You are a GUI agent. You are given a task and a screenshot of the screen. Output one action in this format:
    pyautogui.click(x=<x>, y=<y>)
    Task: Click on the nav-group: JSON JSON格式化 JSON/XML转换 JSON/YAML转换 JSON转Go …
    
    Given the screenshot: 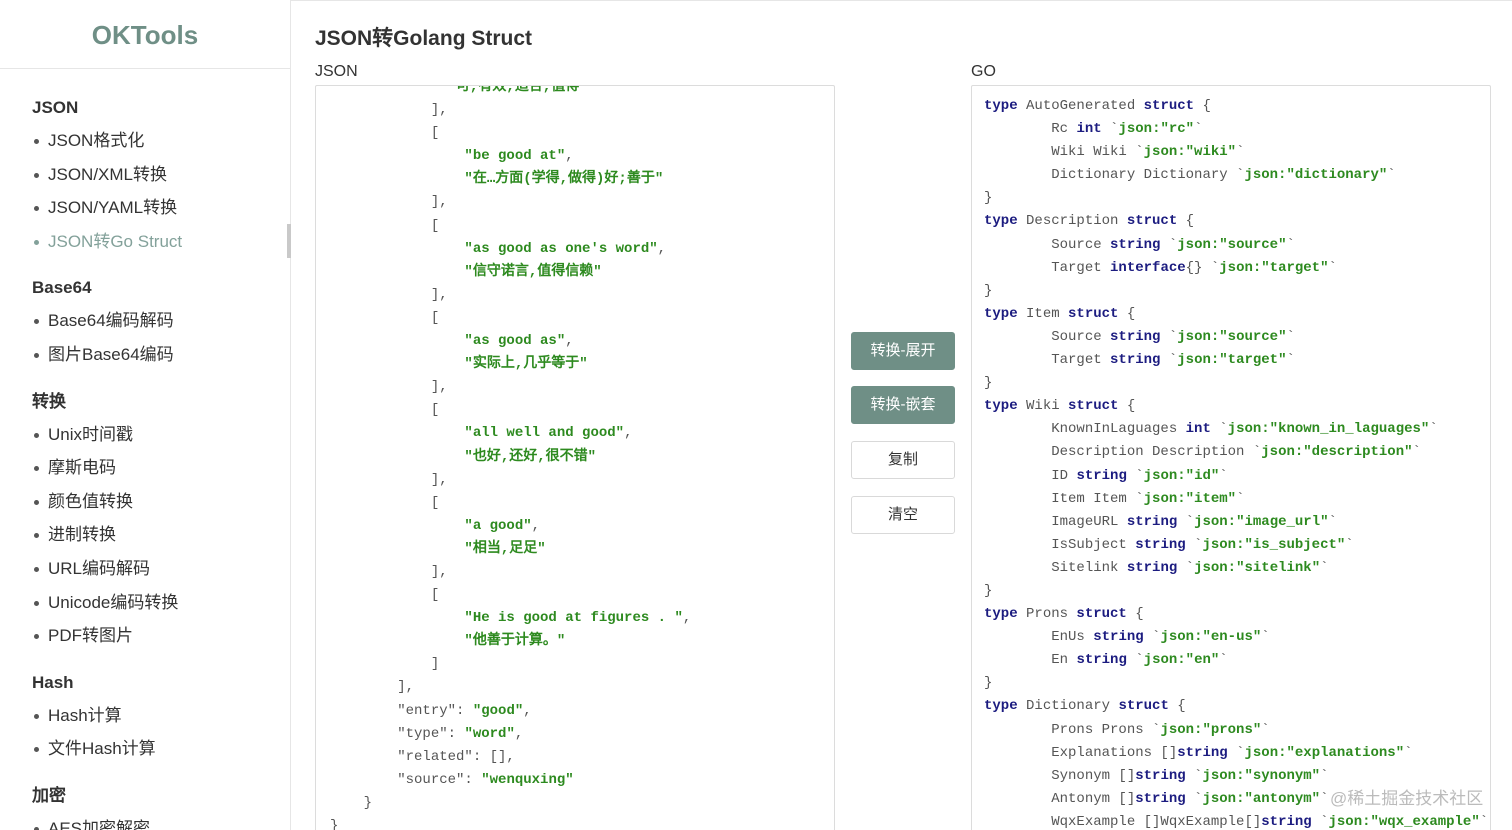 What is the action you would take?
    pyautogui.click(x=161, y=176)
    